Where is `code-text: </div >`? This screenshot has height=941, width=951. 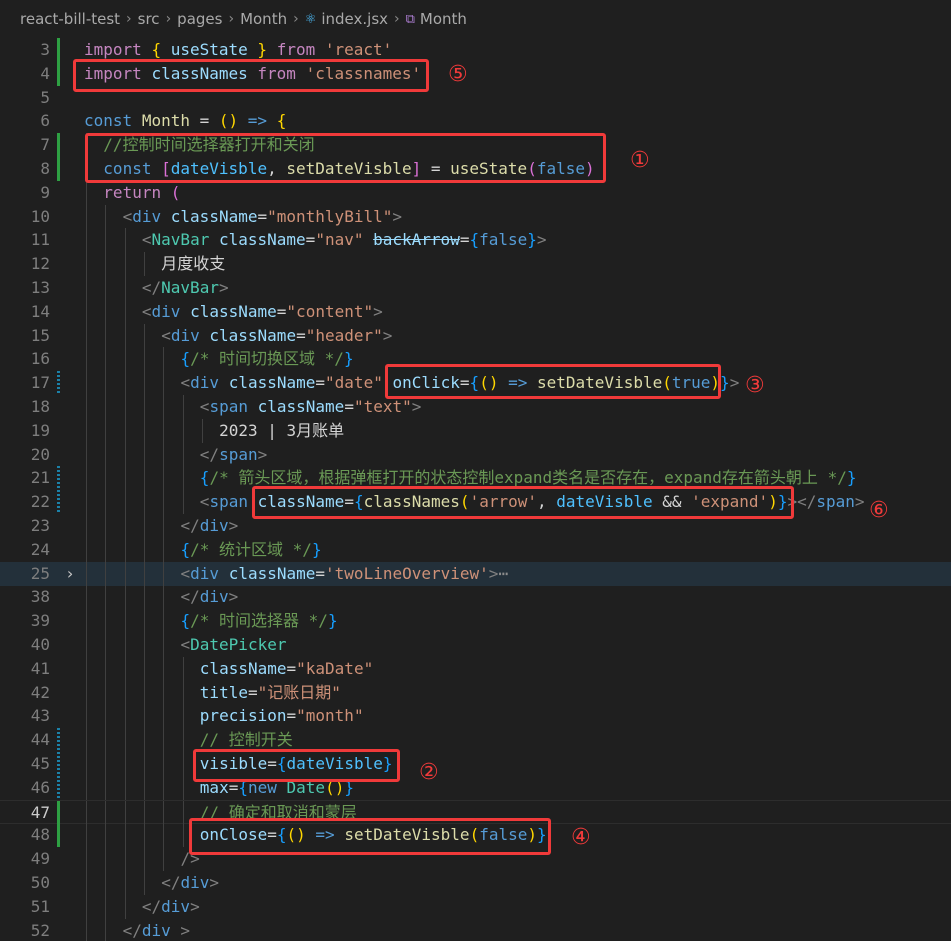
code-text: </div > is located at coordinates (156, 930).